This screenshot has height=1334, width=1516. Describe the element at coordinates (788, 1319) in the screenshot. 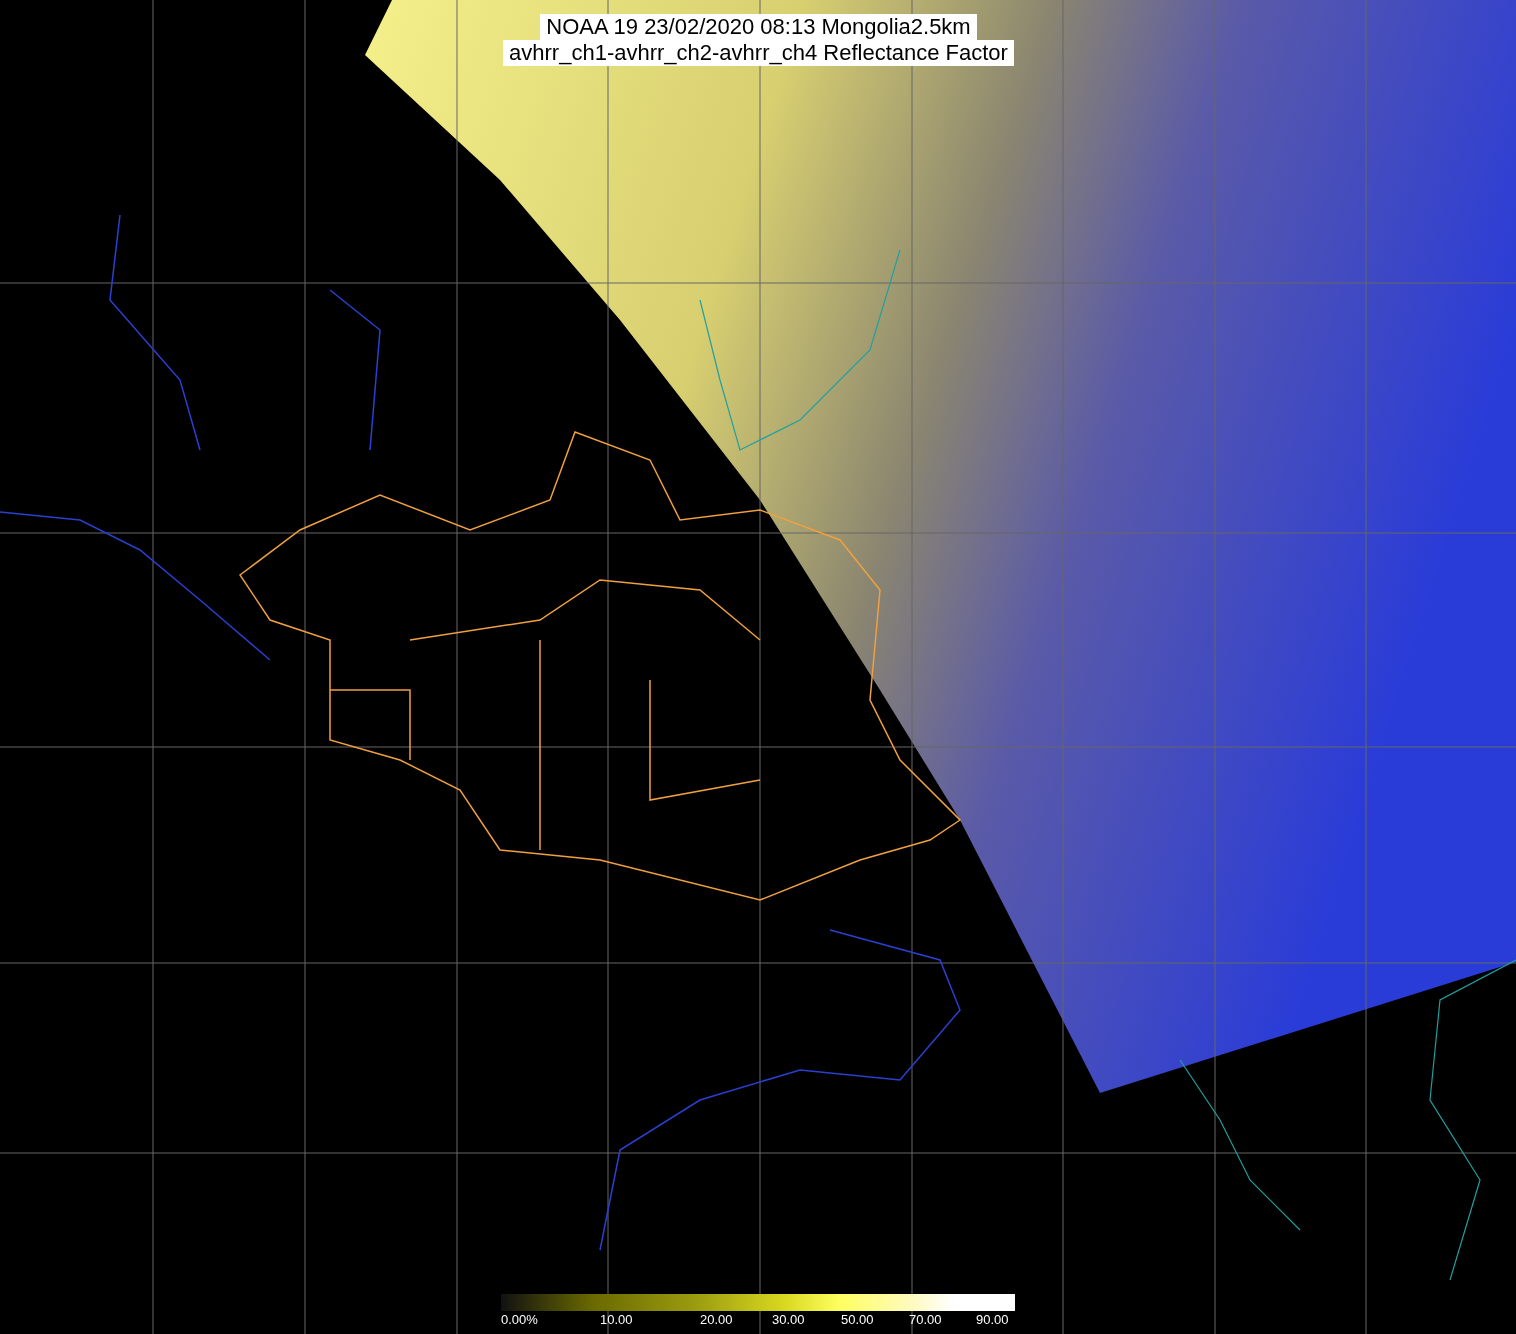

I see `scale-label: 30.00` at that location.